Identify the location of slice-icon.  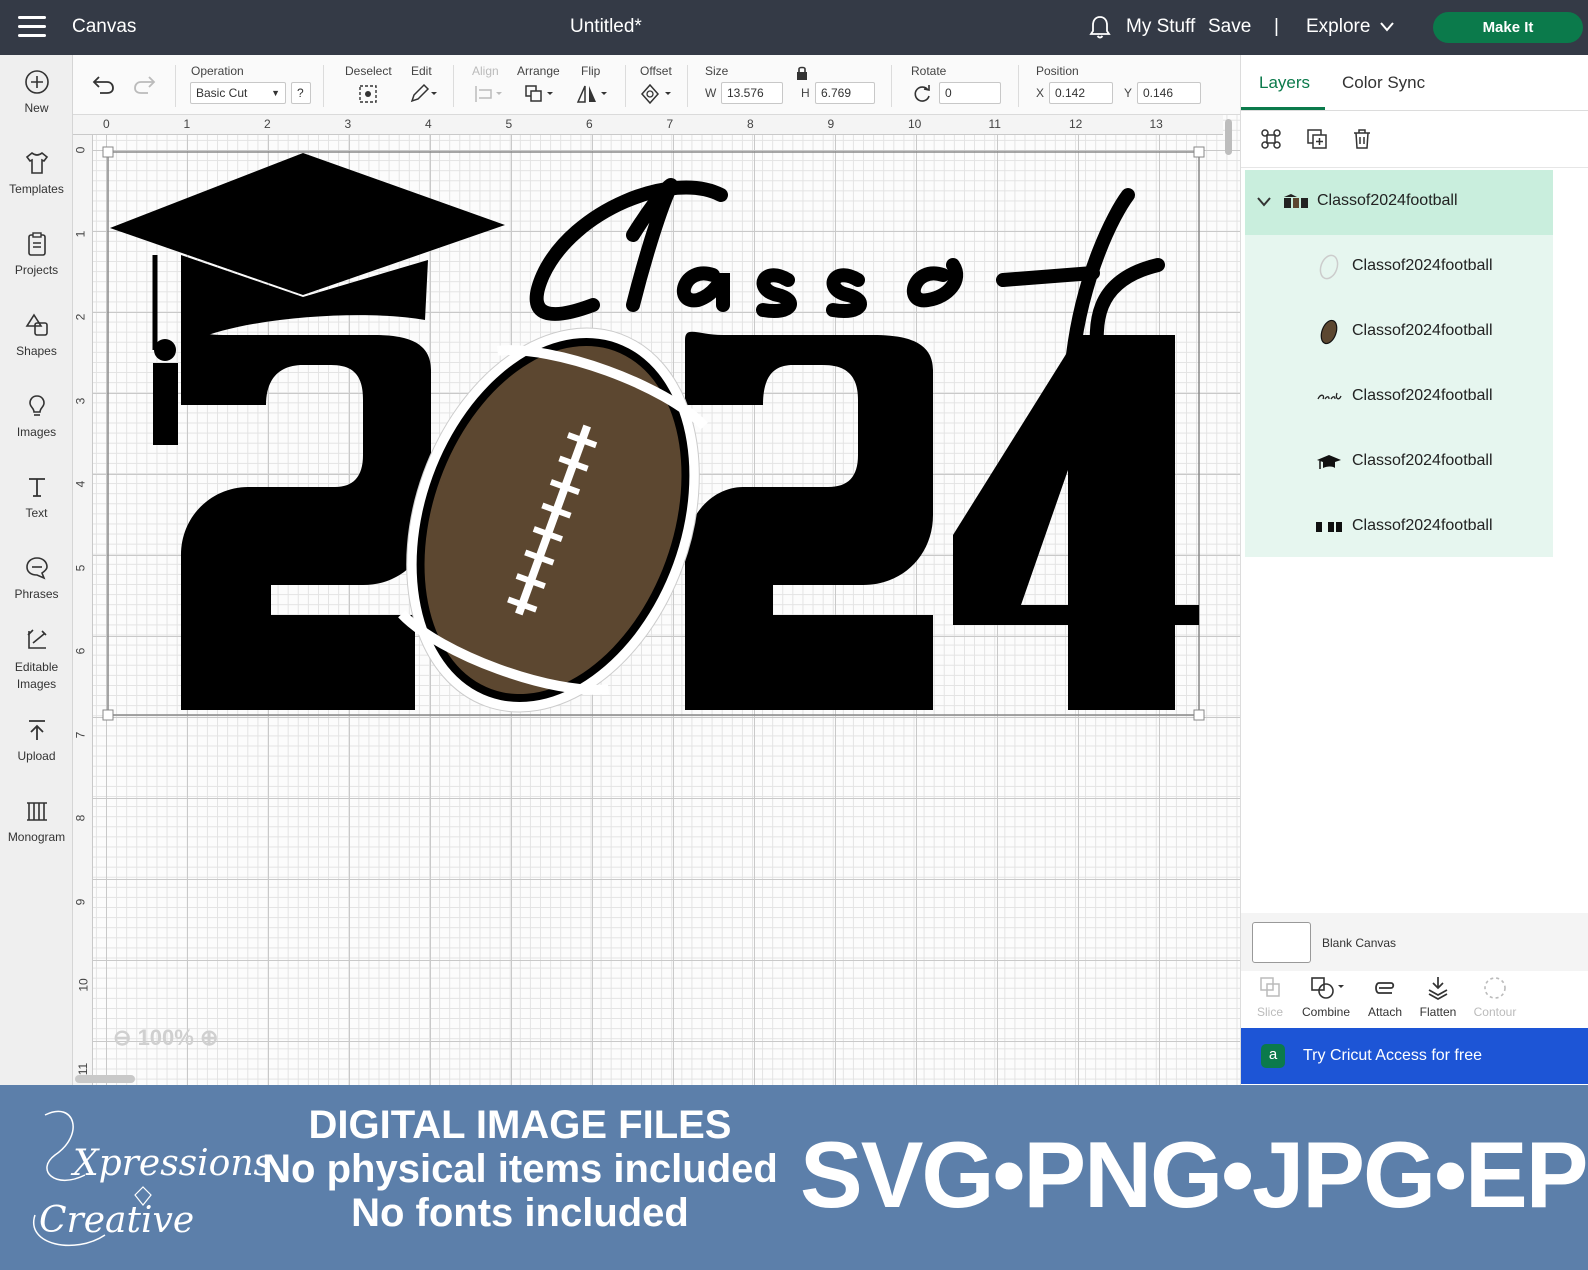
(1270, 987).